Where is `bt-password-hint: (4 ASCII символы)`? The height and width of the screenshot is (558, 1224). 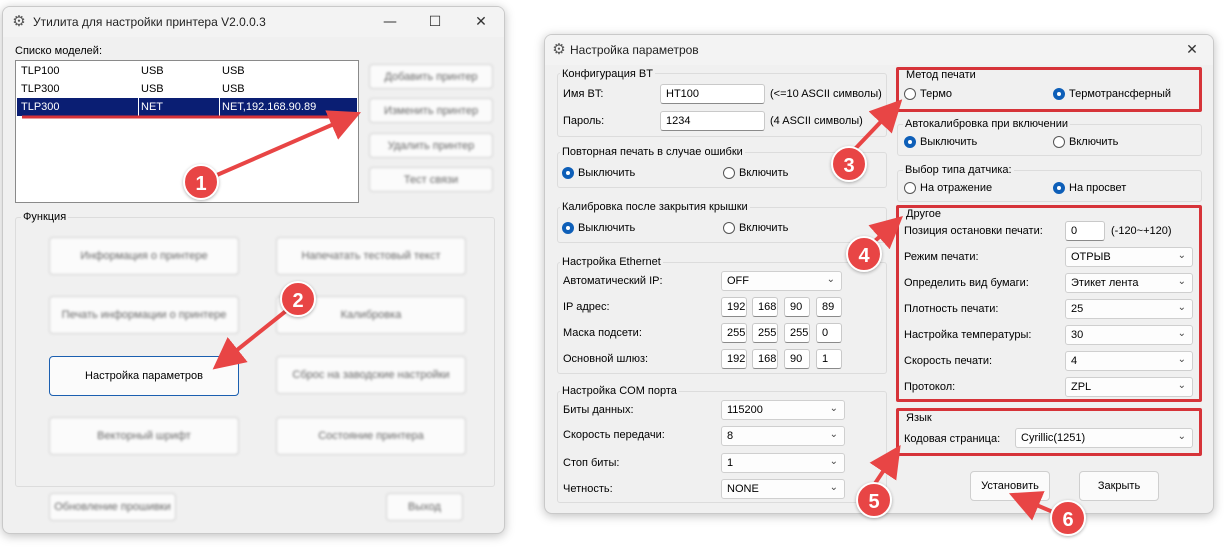 bt-password-hint: (4 ASCII символы) is located at coordinates (816, 121).